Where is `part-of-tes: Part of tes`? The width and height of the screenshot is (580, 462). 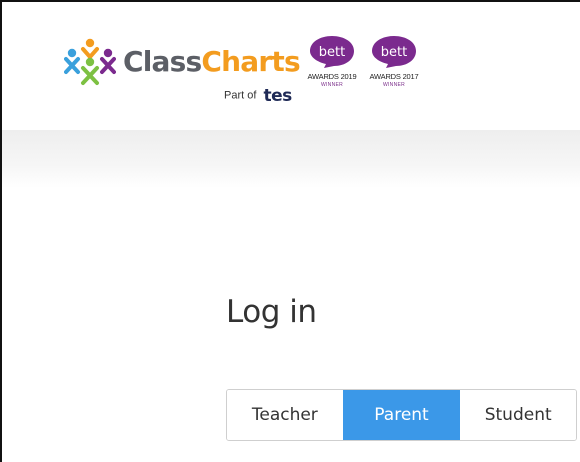 part-of-tes: Part of tes is located at coordinates (258, 95).